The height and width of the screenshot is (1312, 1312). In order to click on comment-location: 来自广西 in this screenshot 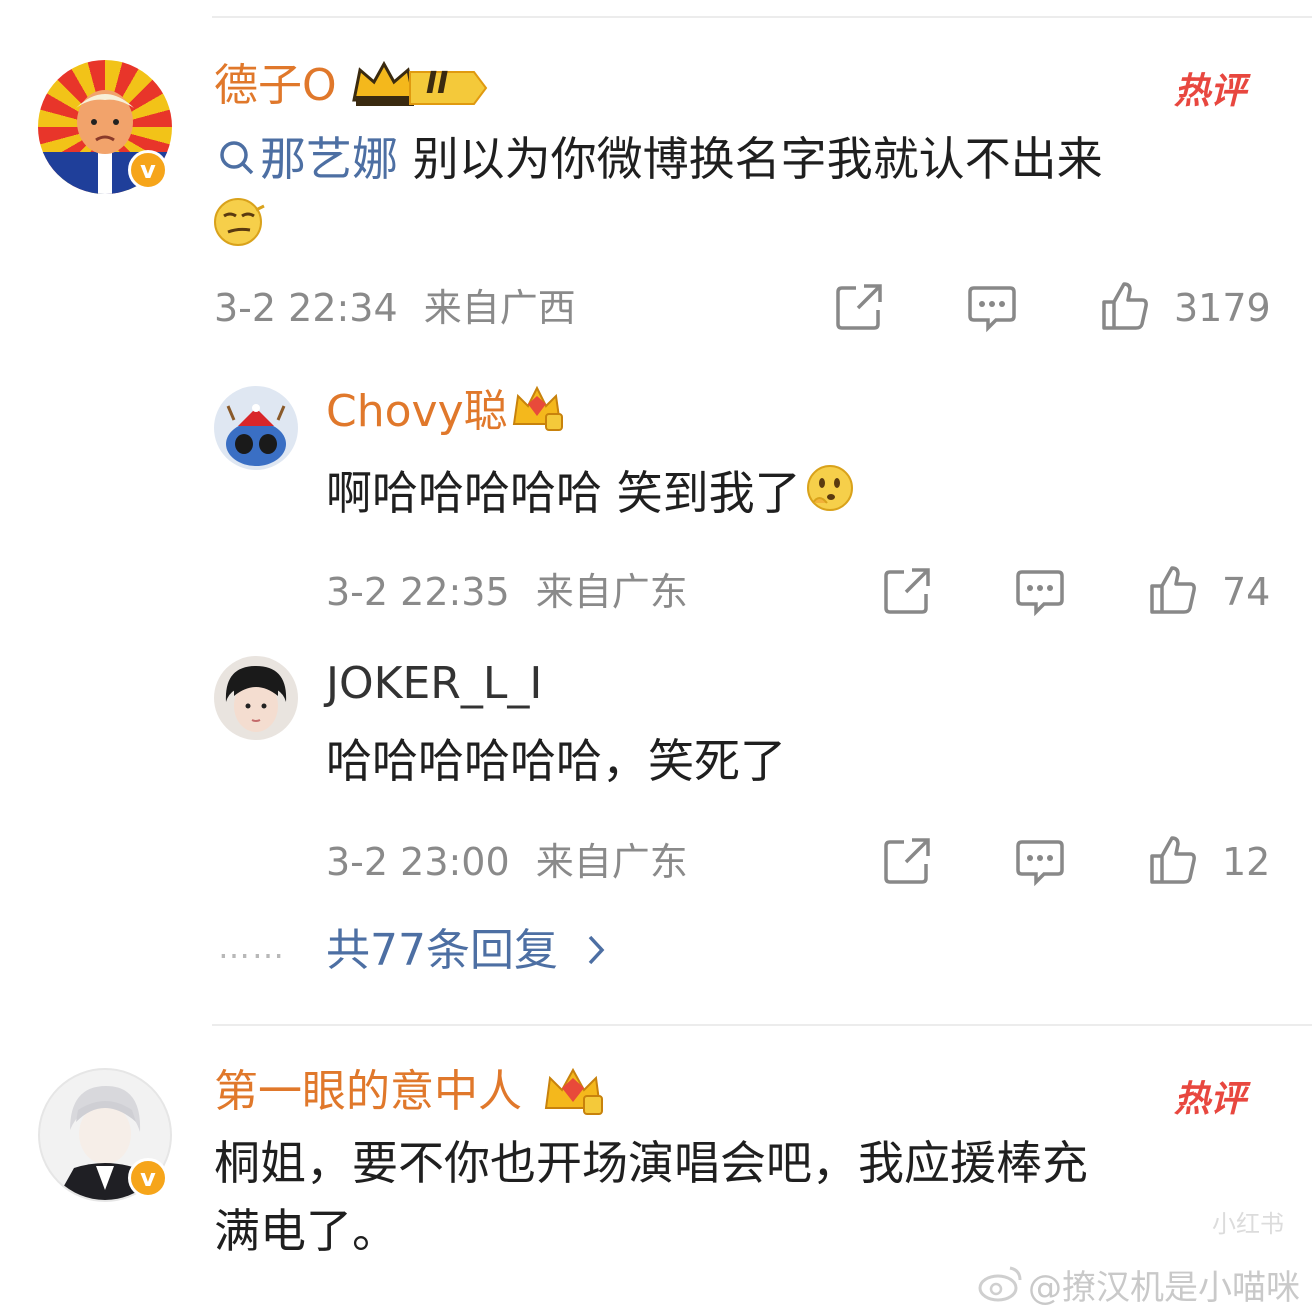, I will do `click(499, 308)`.